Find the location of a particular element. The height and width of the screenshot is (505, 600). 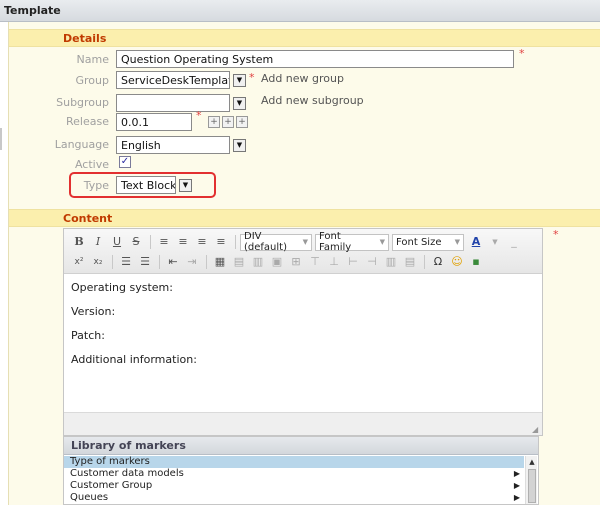

subgroup-select is located at coordinates (173, 103).